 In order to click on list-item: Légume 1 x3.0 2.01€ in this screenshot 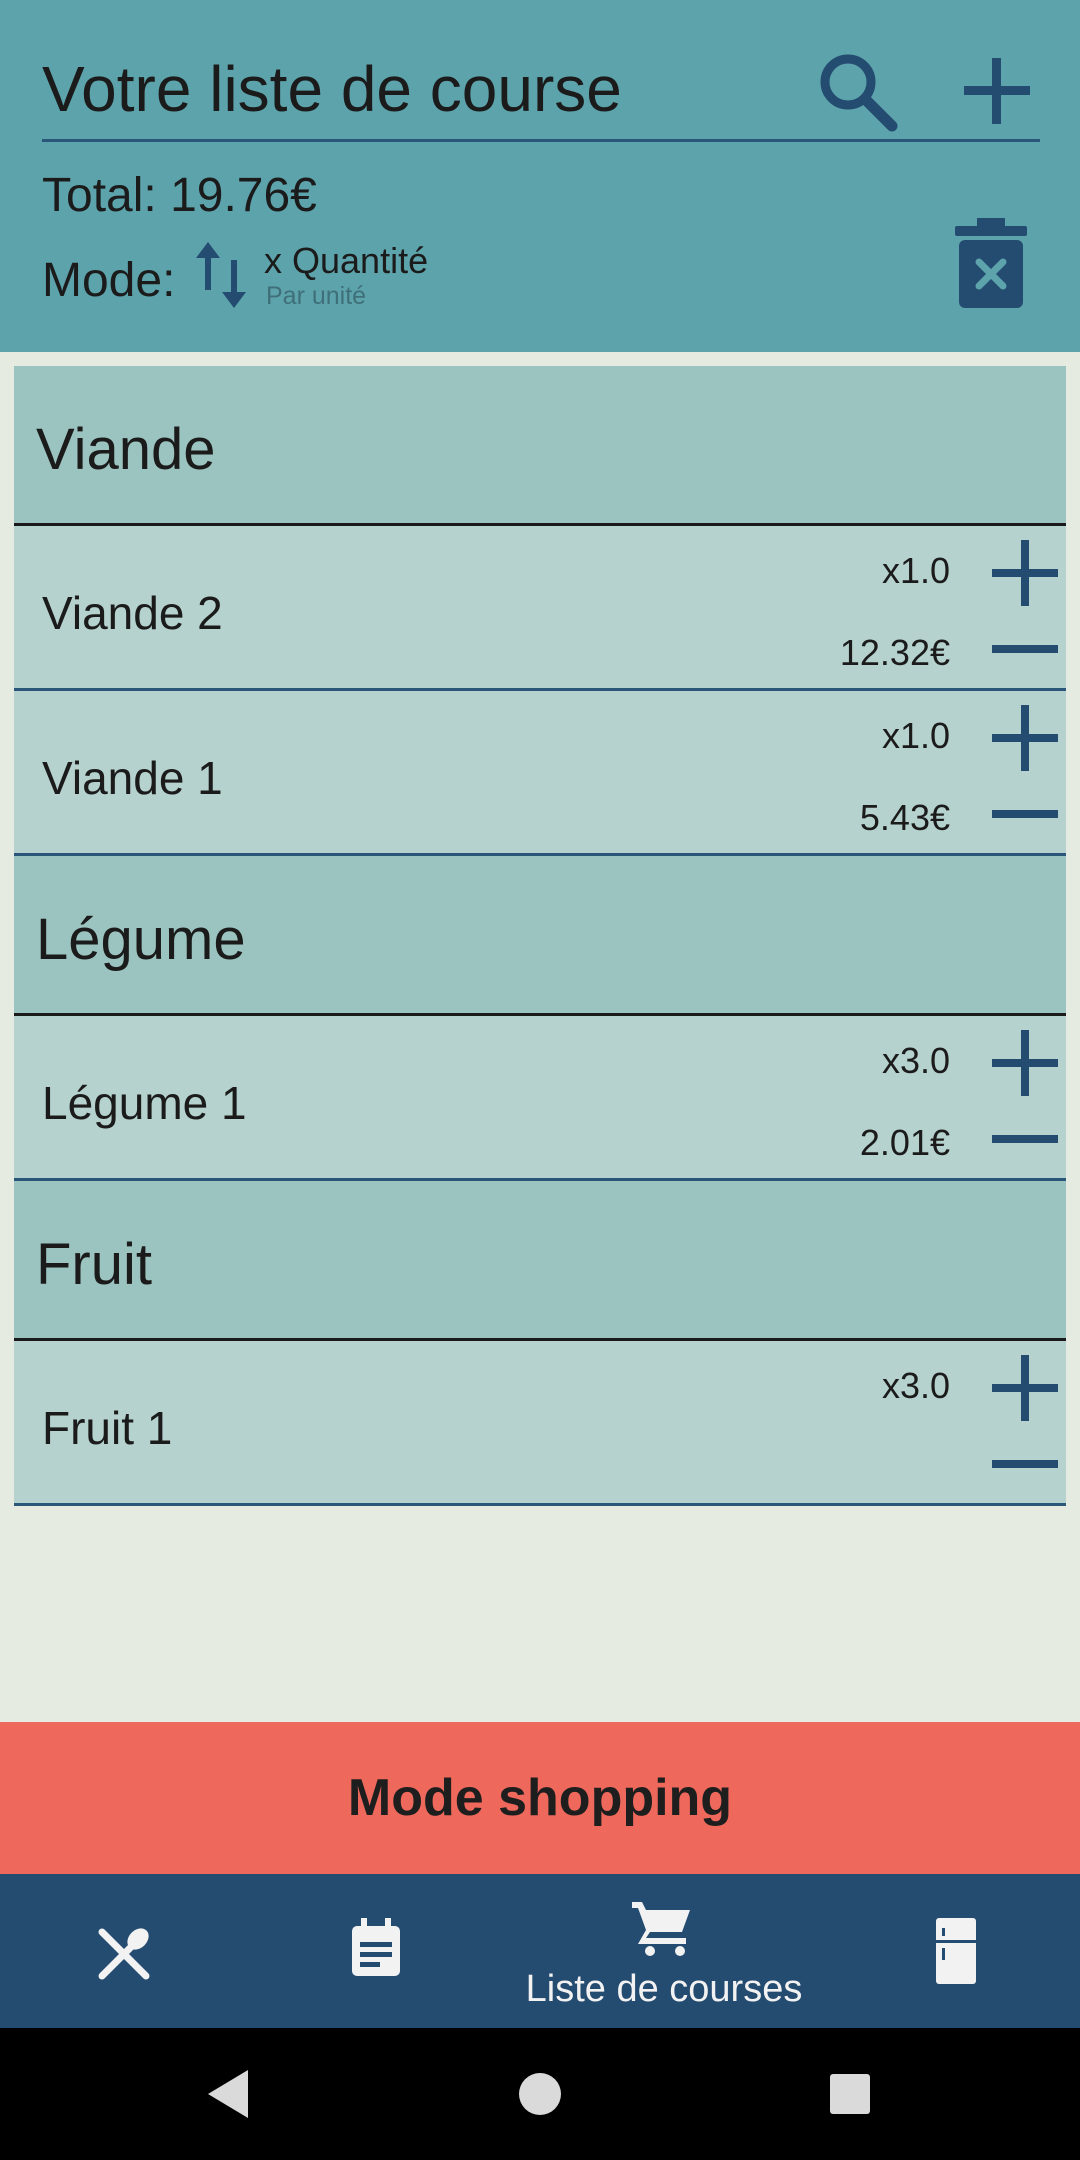, I will do `click(540, 1098)`.